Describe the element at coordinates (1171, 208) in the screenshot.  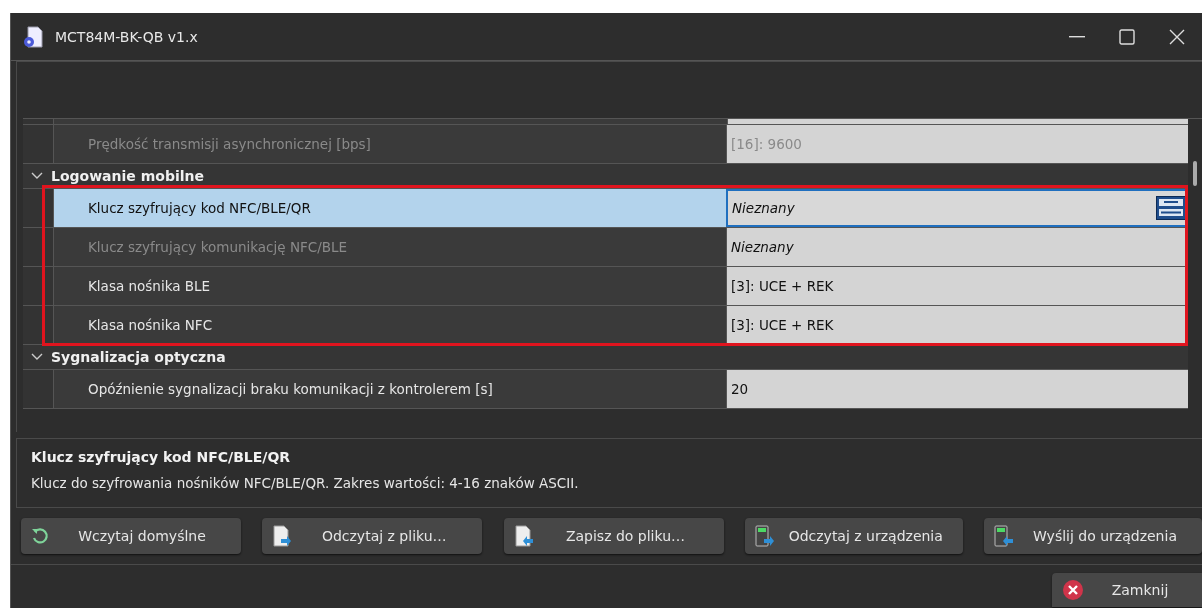
I see `password-icon` at that location.